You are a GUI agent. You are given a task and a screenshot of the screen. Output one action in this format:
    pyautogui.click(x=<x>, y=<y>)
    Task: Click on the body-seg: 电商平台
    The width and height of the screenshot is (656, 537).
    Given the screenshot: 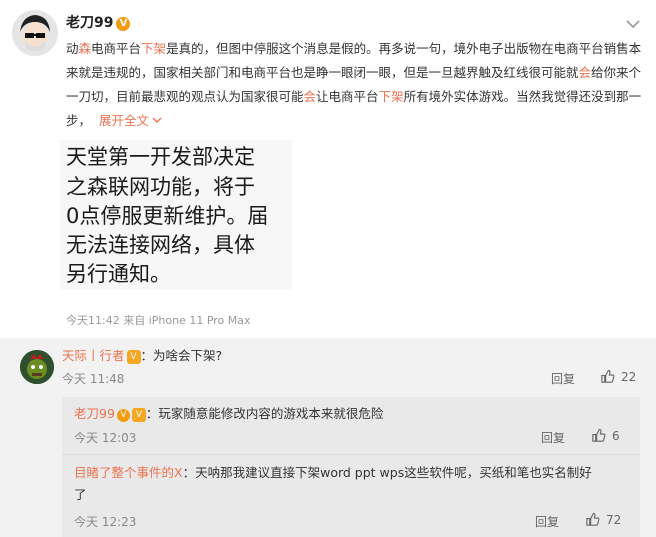 What is the action you would take?
    pyautogui.click(x=116, y=48)
    